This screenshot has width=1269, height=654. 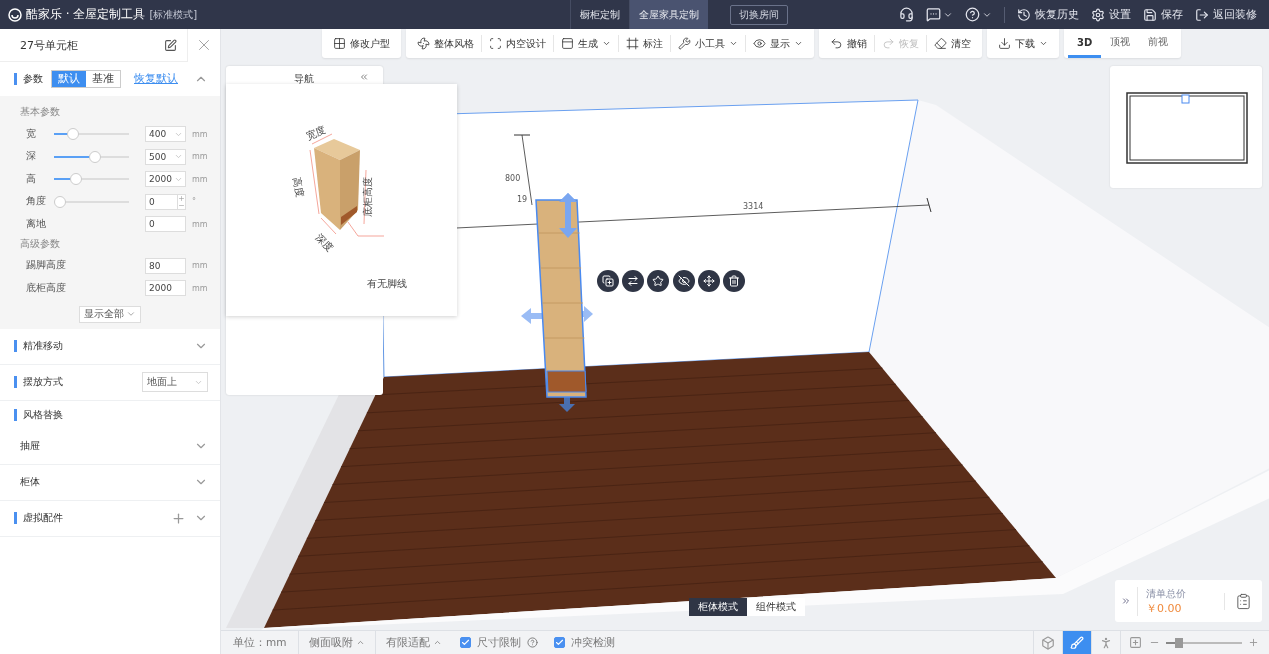 What do you see at coordinates (339, 43) in the screenshot?
I see `grid-icon` at bounding box center [339, 43].